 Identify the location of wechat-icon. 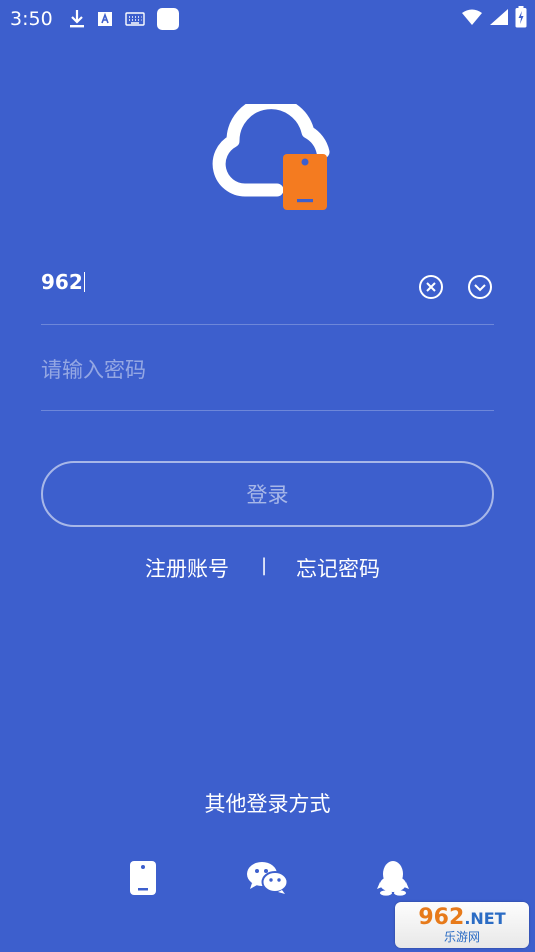
(267, 878).